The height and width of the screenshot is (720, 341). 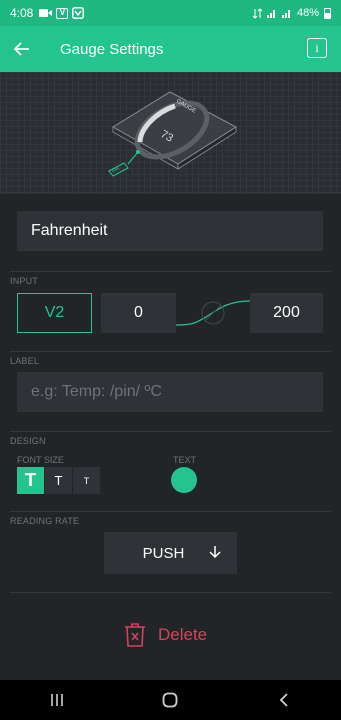 I want to click on label-section-label: LABEL, so click(x=25, y=361).